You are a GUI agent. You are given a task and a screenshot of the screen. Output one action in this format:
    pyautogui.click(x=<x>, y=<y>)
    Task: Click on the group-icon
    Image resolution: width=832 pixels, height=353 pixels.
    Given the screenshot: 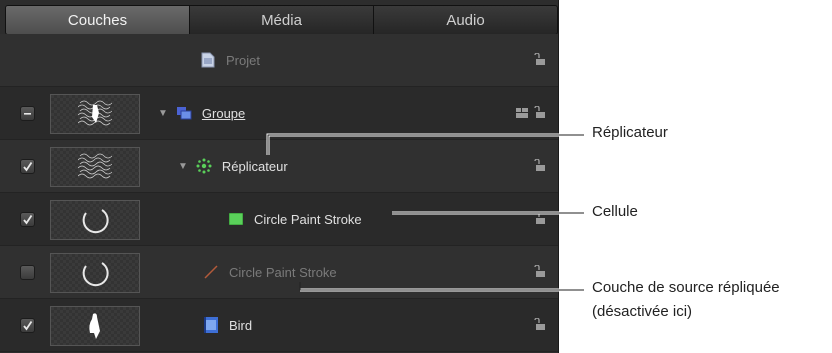 What is the action you would take?
    pyautogui.click(x=184, y=113)
    